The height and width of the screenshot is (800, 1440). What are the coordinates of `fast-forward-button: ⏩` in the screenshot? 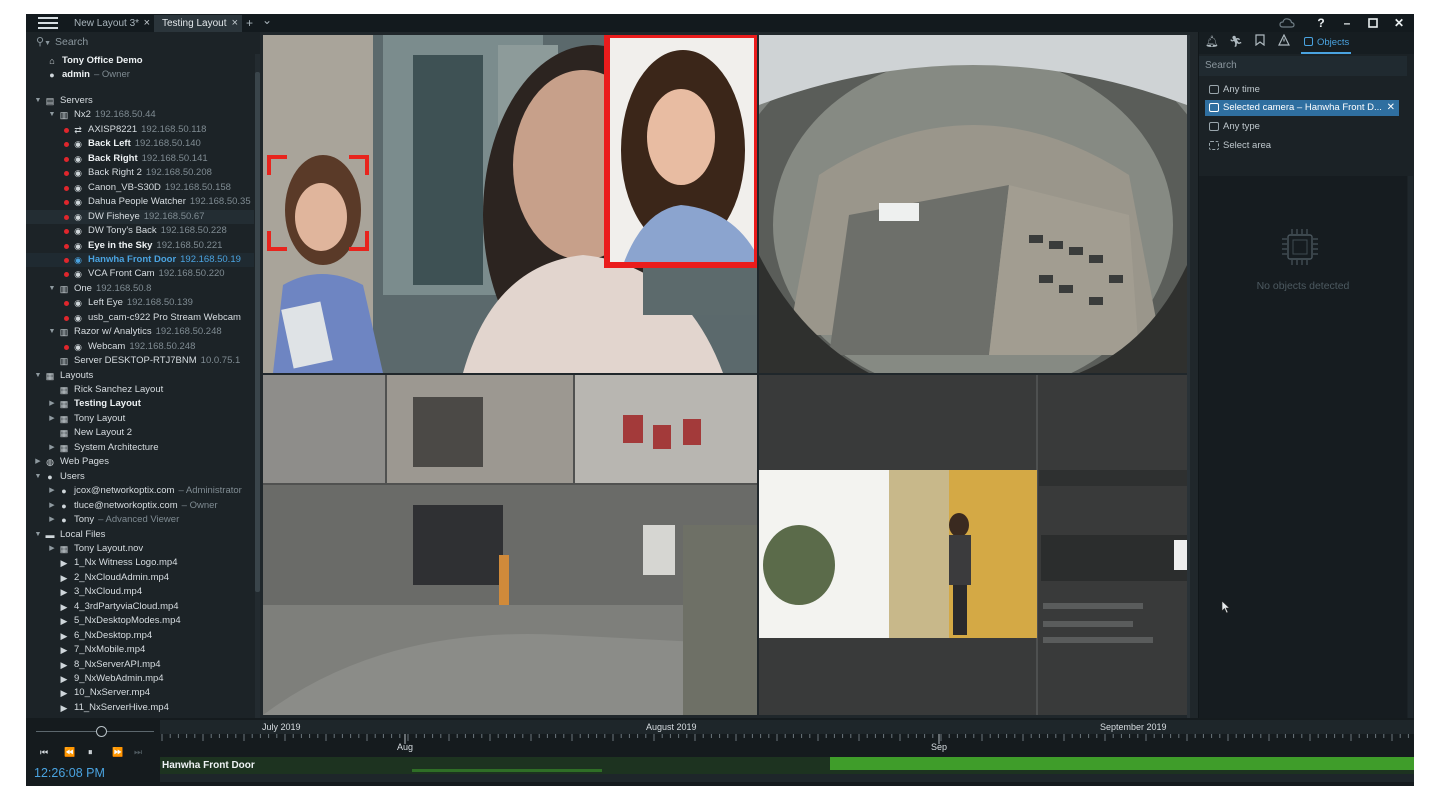 It's located at (117, 752).